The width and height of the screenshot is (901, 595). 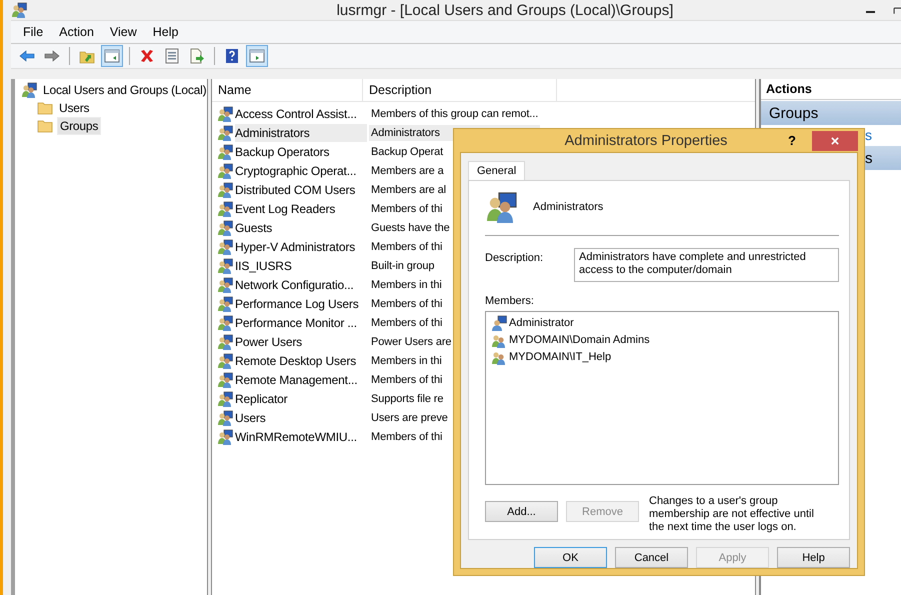 What do you see at coordinates (514, 258) in the screenshot?
I see `field-label: Description:` at bounding box center [514, 258].